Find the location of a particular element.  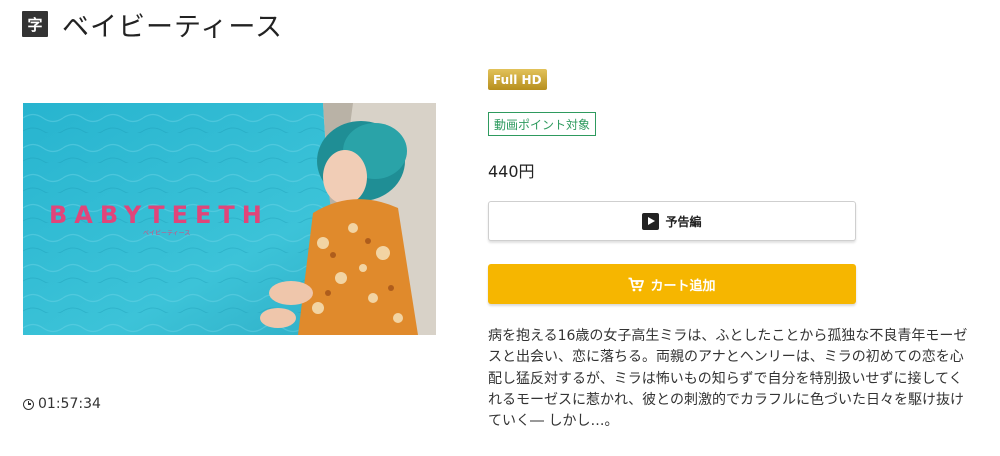

trailer-button: 予告編 is located at coordinates (672, 221).